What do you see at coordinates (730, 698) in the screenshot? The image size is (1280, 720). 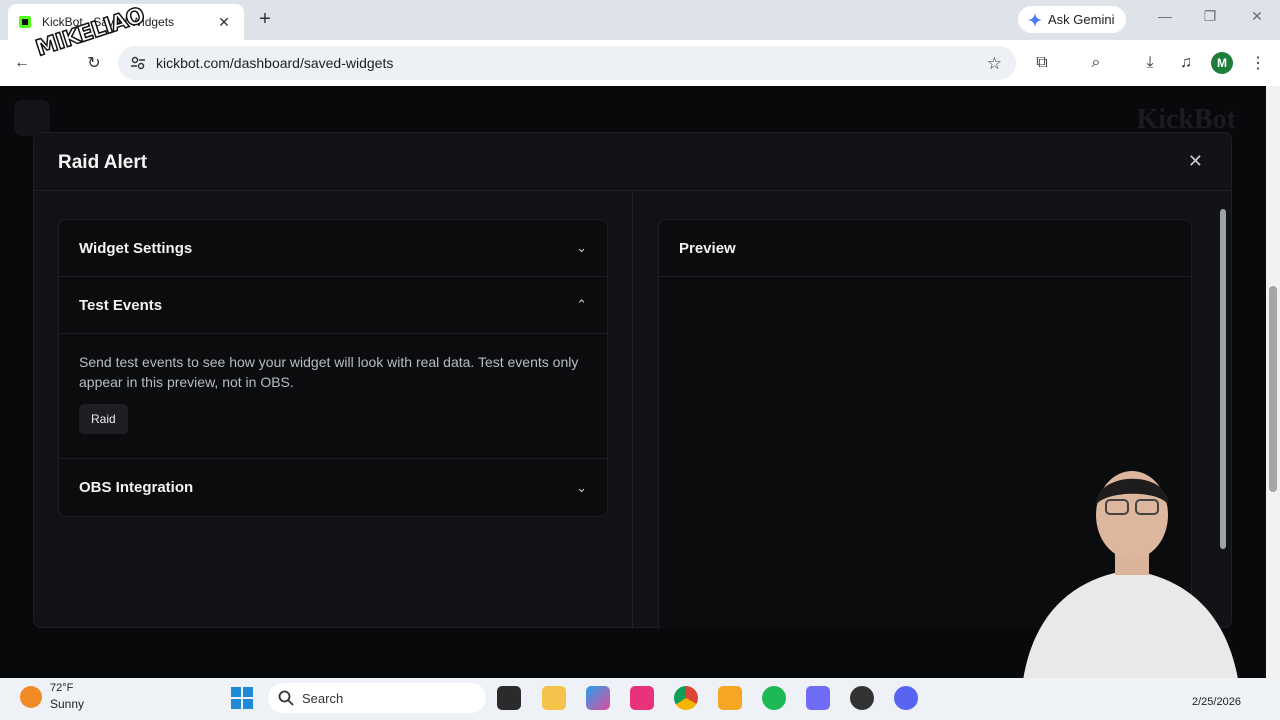 I see `brightness-app-icon` at bounding box center [730, 698].